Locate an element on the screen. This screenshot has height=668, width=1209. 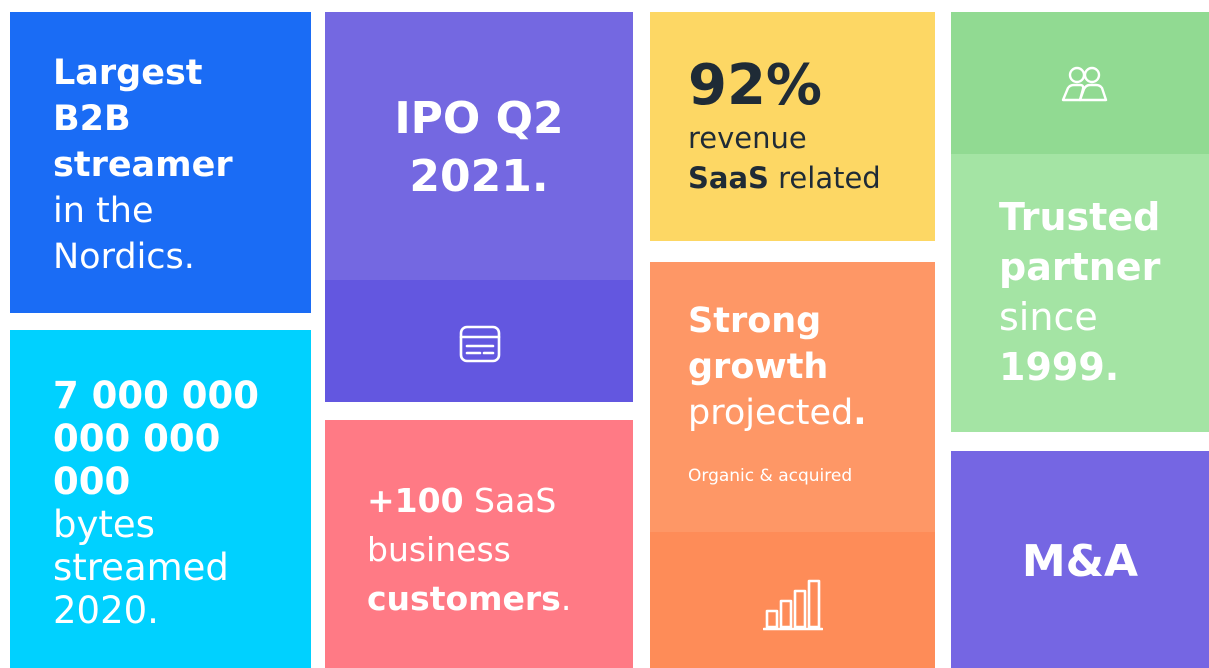
tile-text-line: IPO Q2 is located at coordinates (479, 118).